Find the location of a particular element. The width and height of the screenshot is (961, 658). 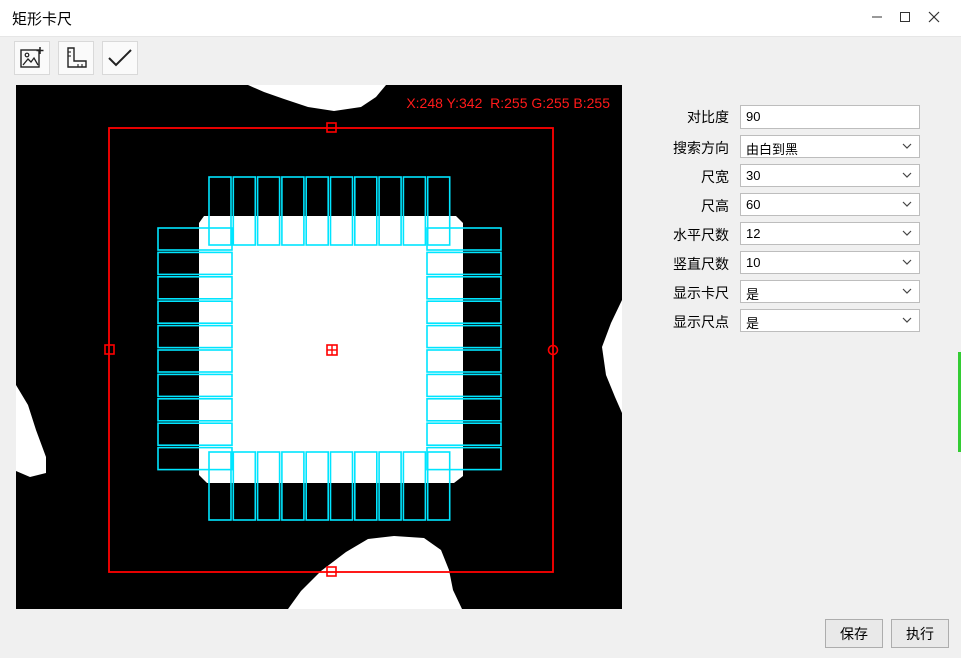

maximize-button is located at coordinates (905, 17).